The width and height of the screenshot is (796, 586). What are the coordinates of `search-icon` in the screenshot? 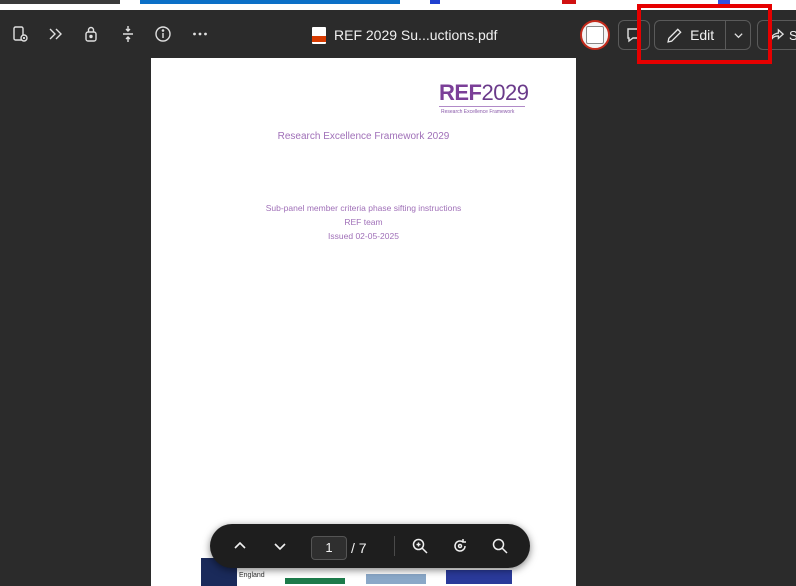 It's located at (500, 546).